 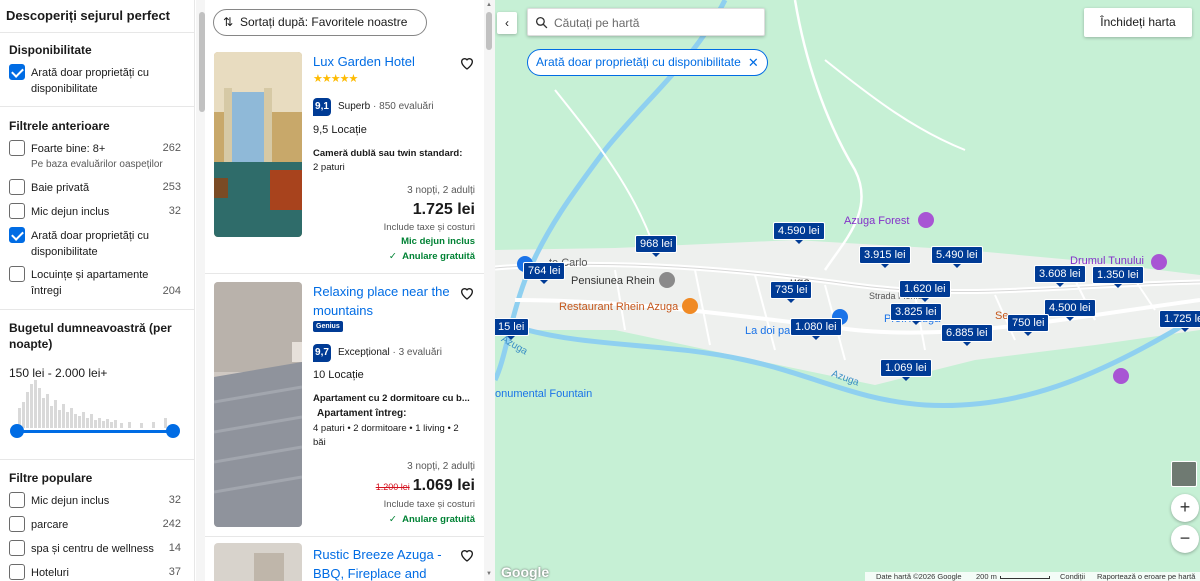 I want to click on price-pin: 15 lei, so click(x=512, y=329).